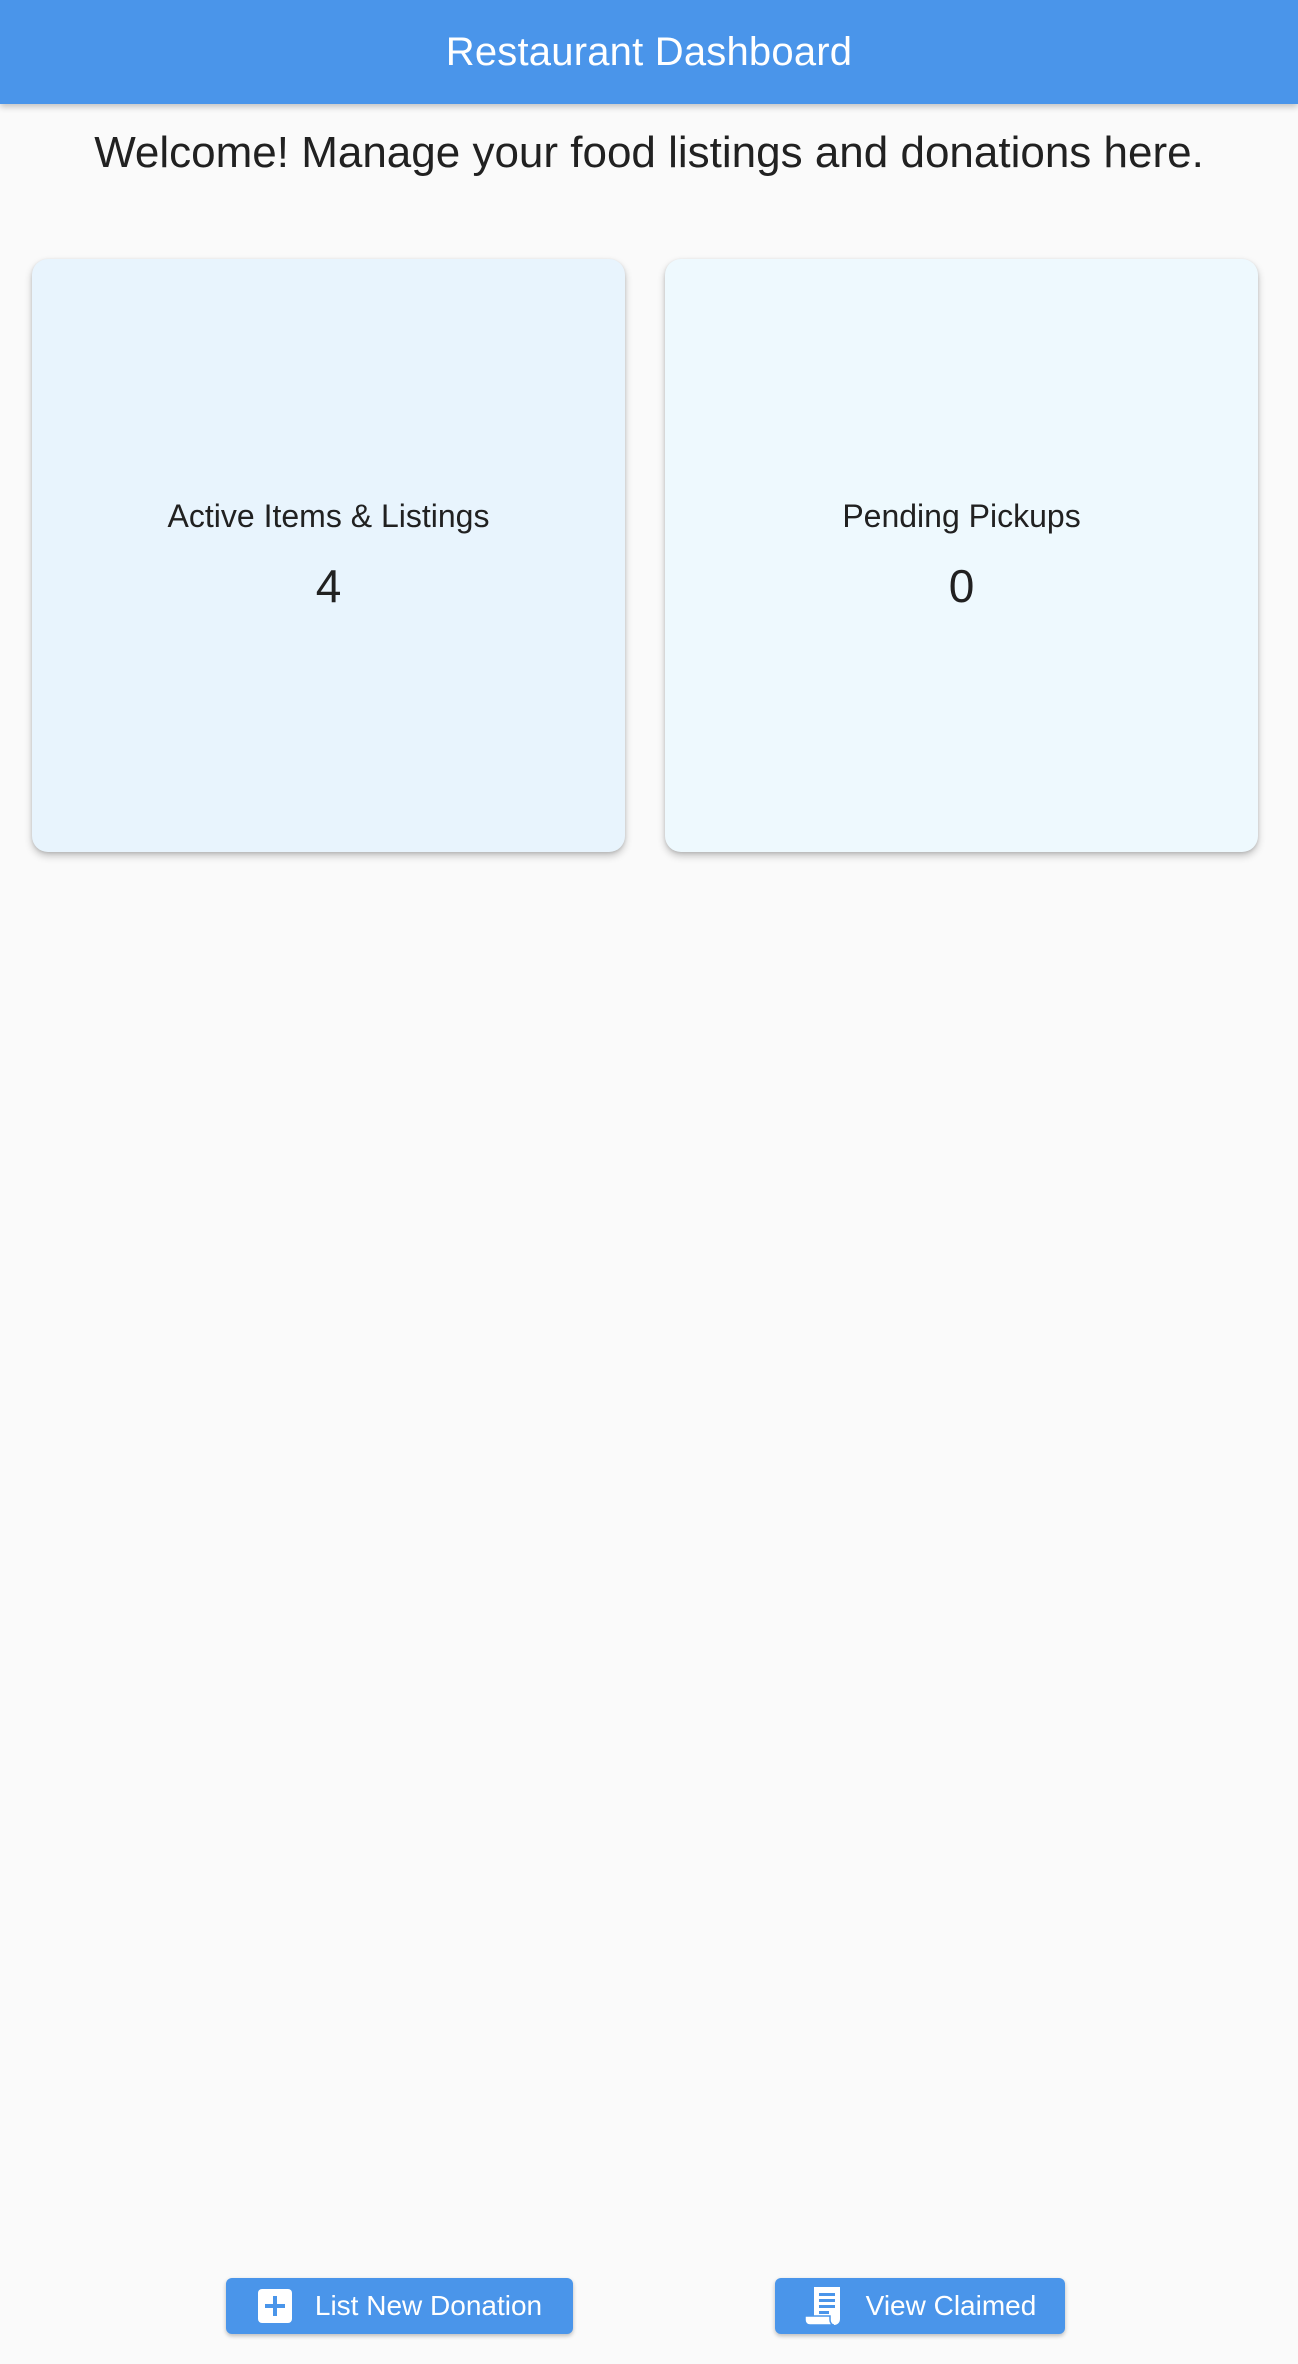  Describe the element at coordinates (961, 555) in the screenshot. I see `pending-pickups-card: Pending Pickups 0` at that location.